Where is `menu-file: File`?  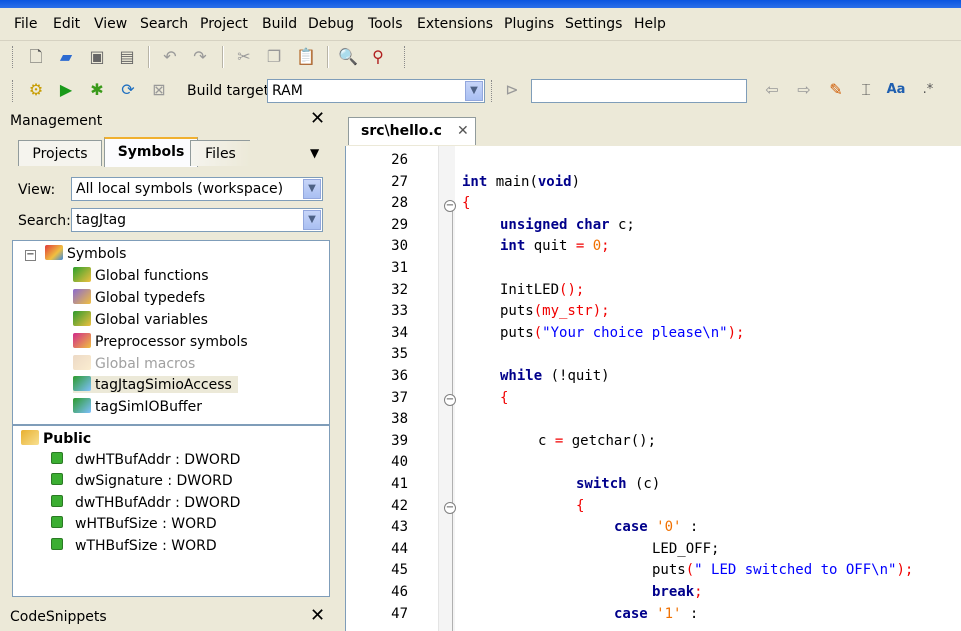 menu-file: File is located at coordinates (25, 24).